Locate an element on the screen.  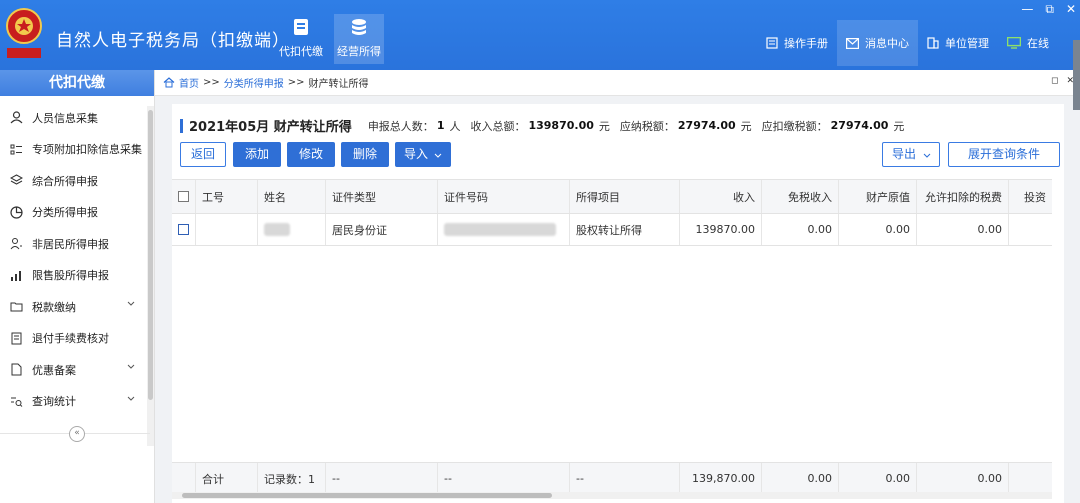
sidebar-item-personnel: 人员信息采集 is located at coordinates (77, 118).